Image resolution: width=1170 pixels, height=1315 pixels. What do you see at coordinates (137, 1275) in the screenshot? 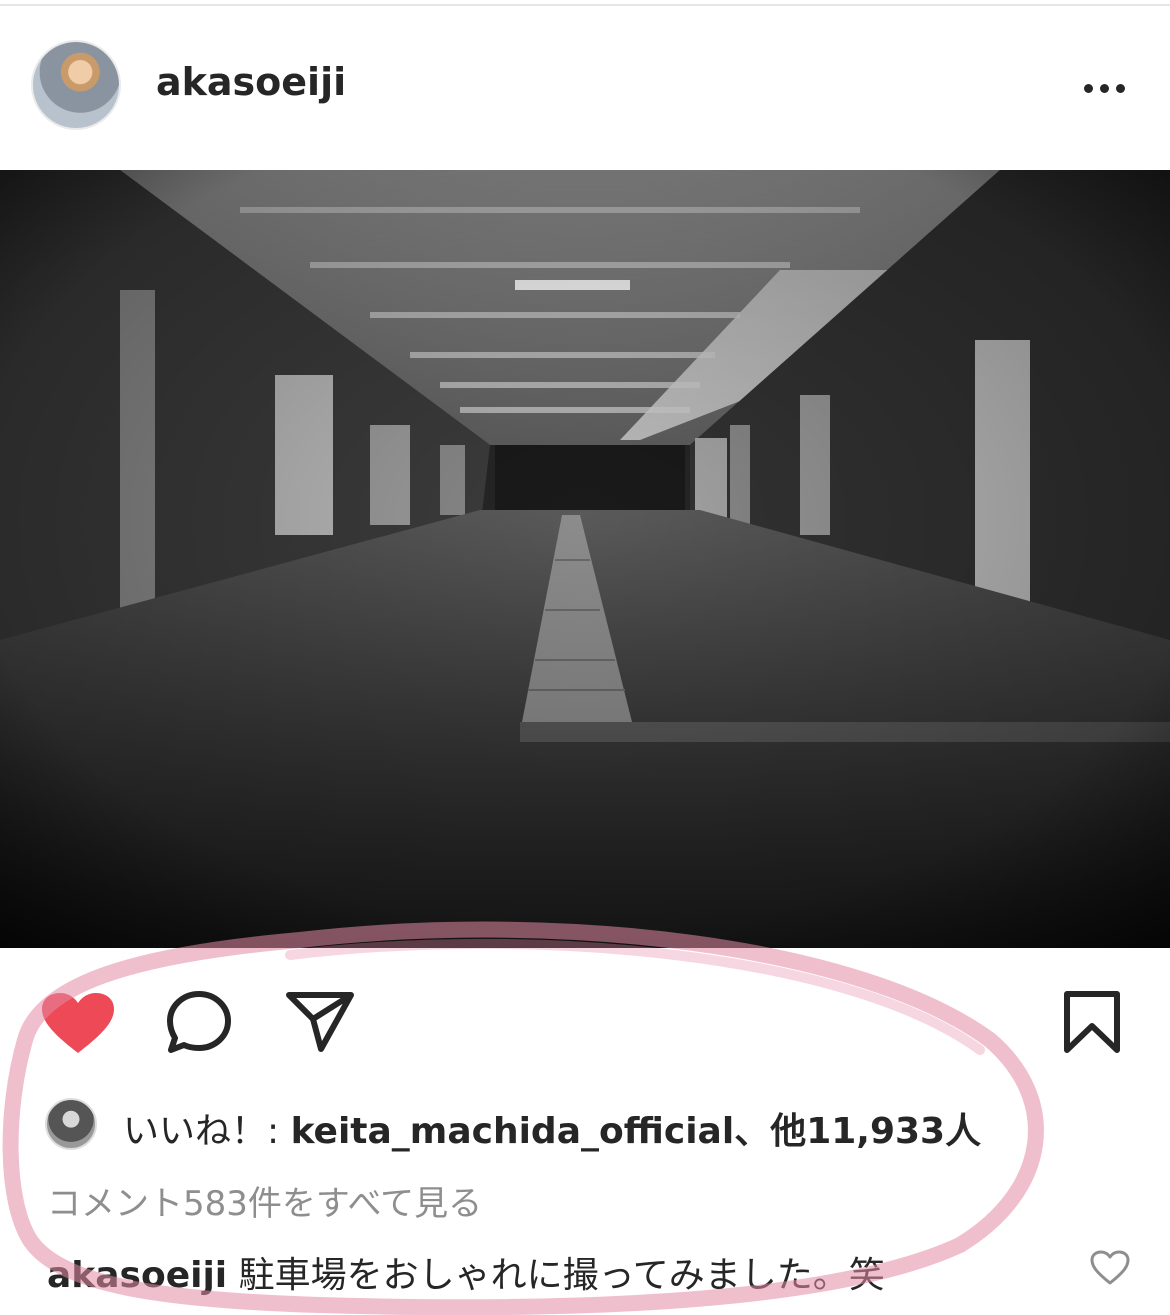
I see `caption-username: akasoeiji` at bounding box center [137, 1275].